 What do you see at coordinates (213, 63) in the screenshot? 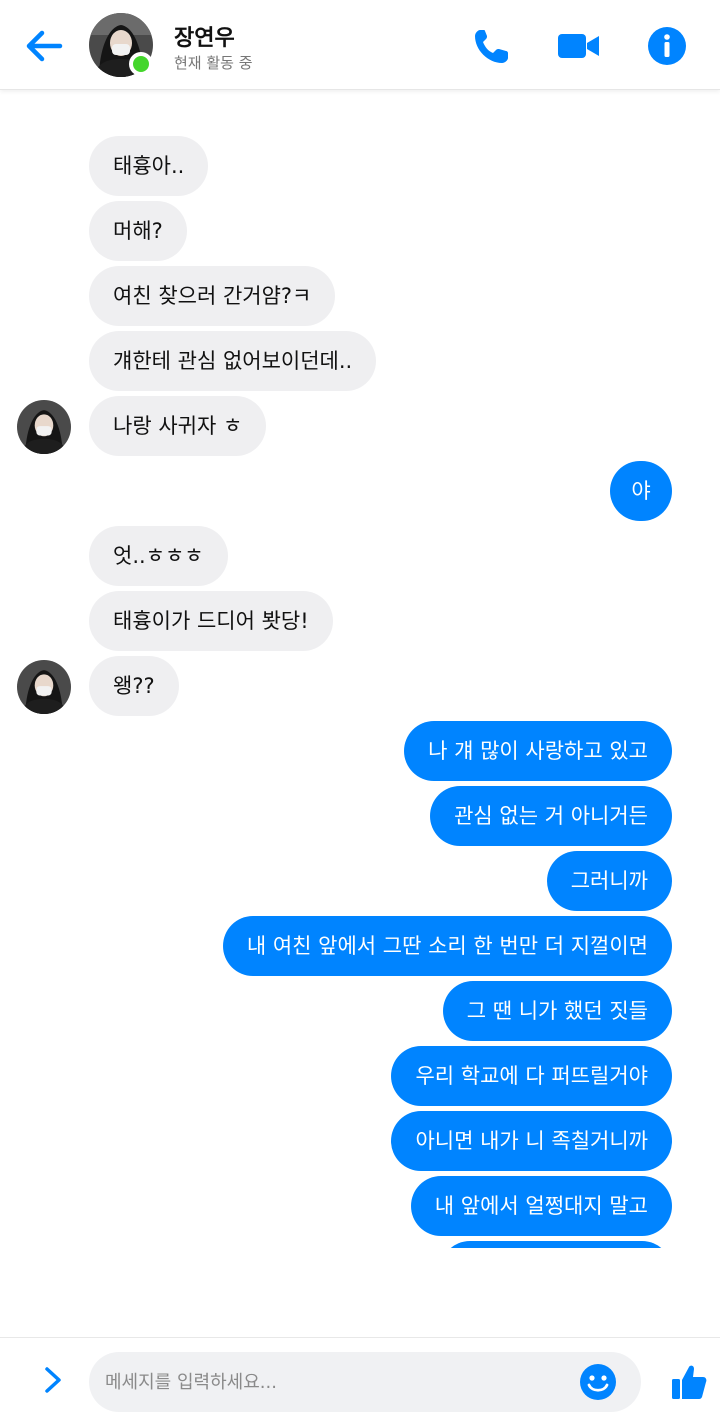
I see `active-status: 현재 활동 중` at bounding box center [213, 63].